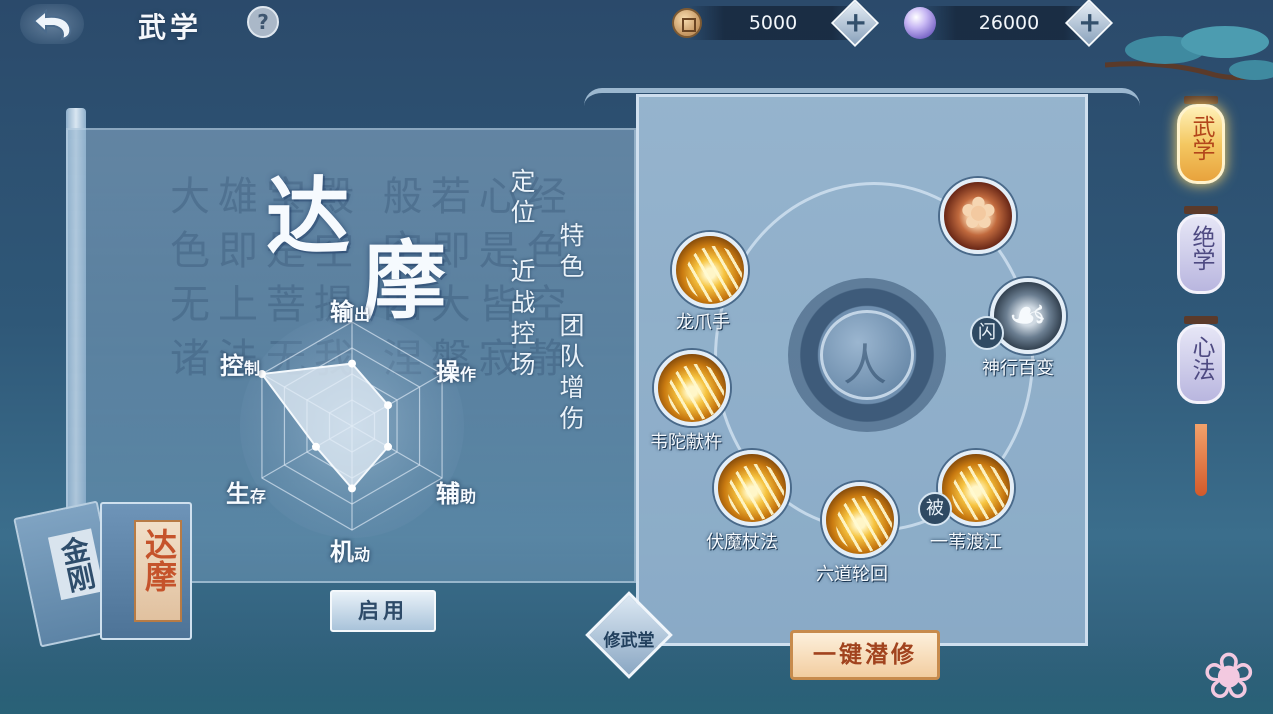 The height and width of the screenshot is (714, 1273). Describe the element at coordinates (978, 216) in the screenshot. I see `skill-lotus-icon` at that location.